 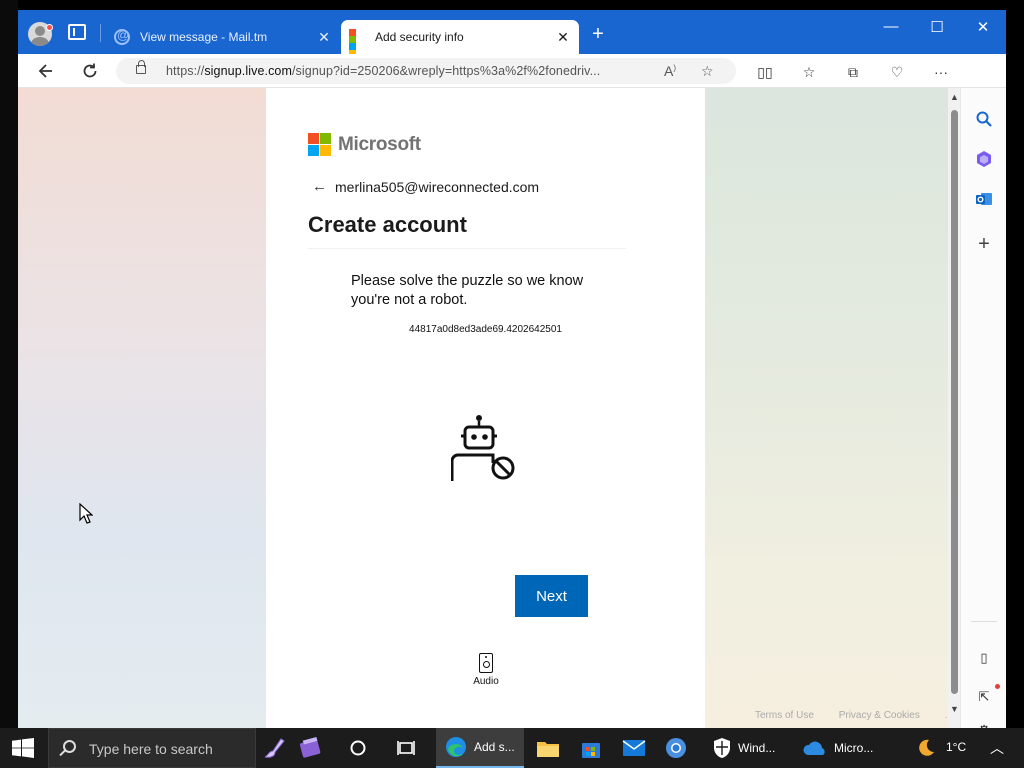 I want to click on refresh-button, so click(x=90, y=71).